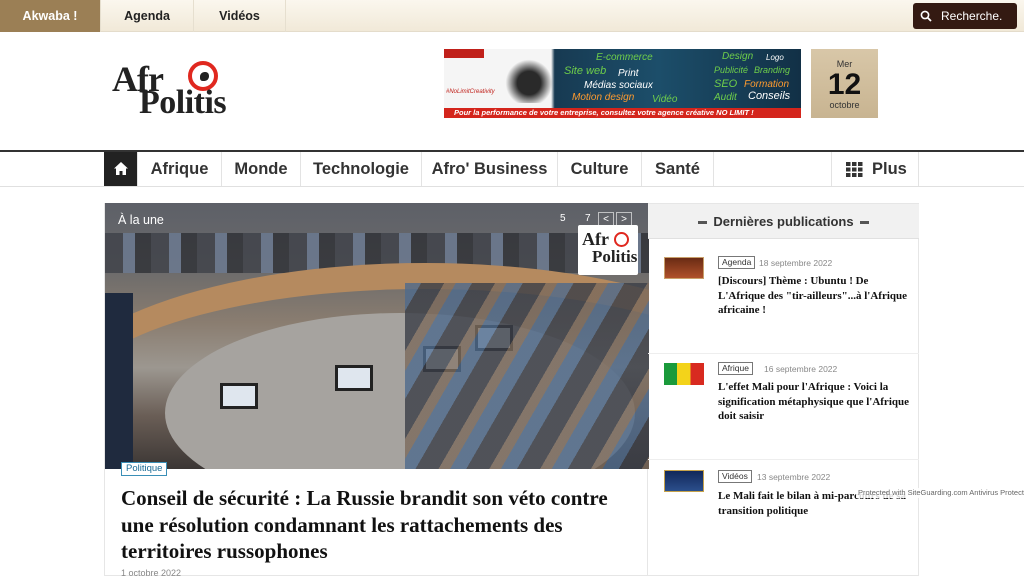 The image size is (1024, 576). What do you see at coordinates (735, 476) in the screenshot?
I see `post-tag: Vidéos` at bounding box center [735, 476].